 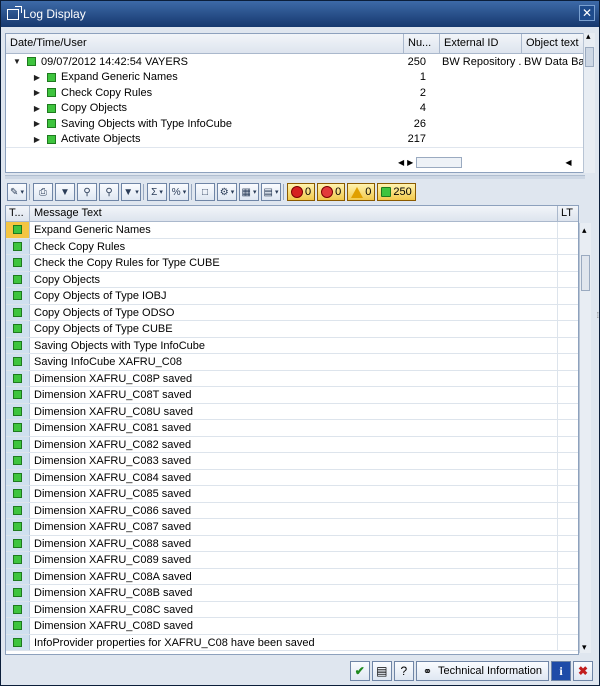 What do you see at coordinates (295, 124) in the screenshot?
I see `tree-row: ▶ Saving Objects with Type InfoCube 26` at bounding box center [295, 124].